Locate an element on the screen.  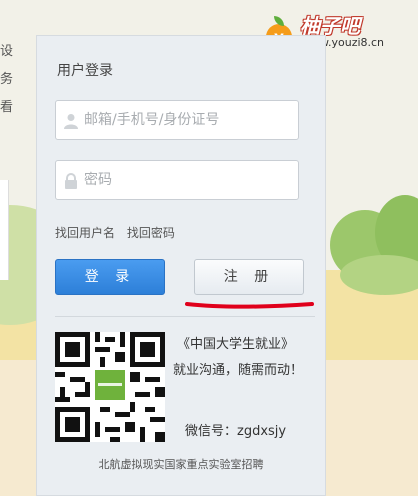
promo-title: 《中国大学生就业》 is located at coordinates (236, 344).